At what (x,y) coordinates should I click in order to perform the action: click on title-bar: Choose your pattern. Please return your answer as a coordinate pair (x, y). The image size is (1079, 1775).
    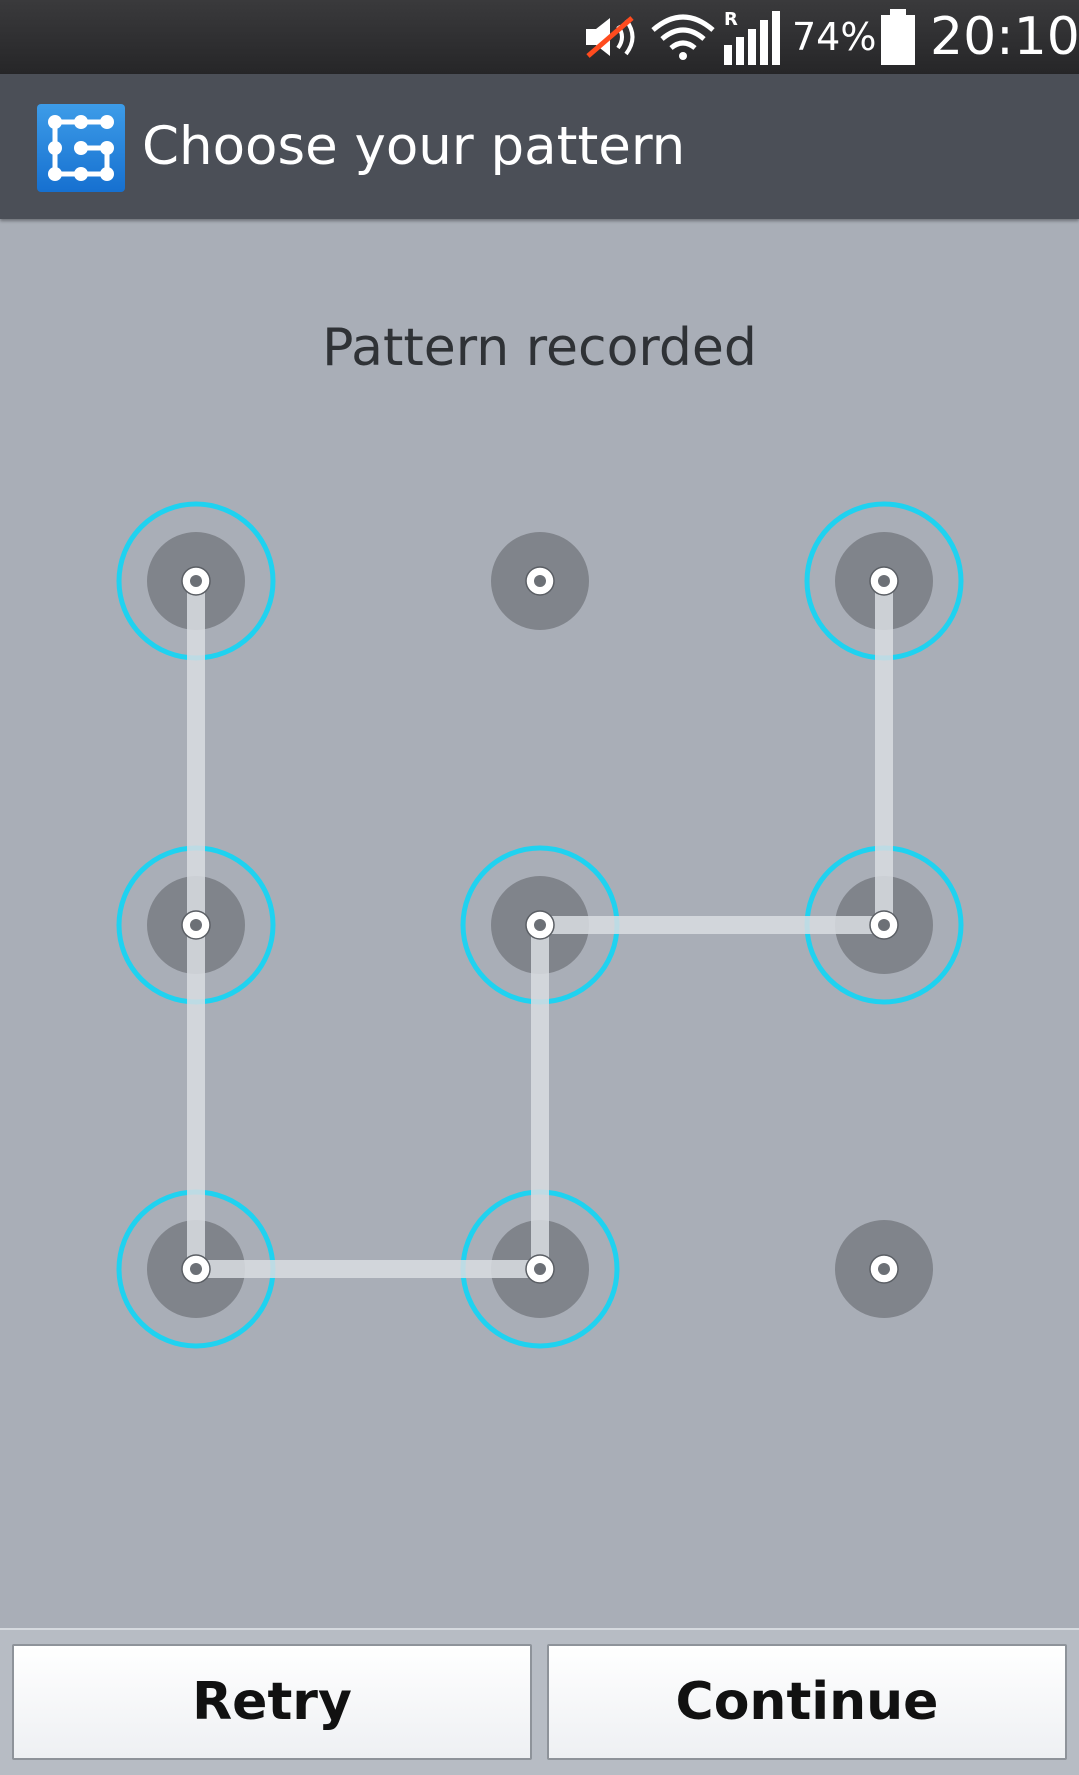
    Looking at the image, I should click on (539, 146).